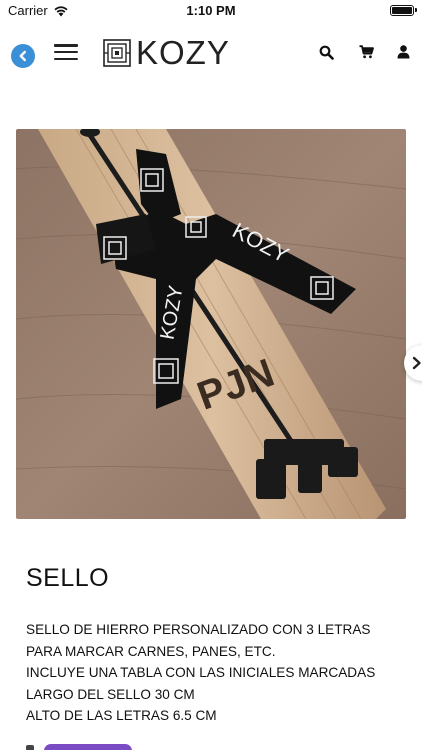 Image resolution: width=422 pixels, height=750 pixels. I want to click on next-image-button, so click(413, 363).